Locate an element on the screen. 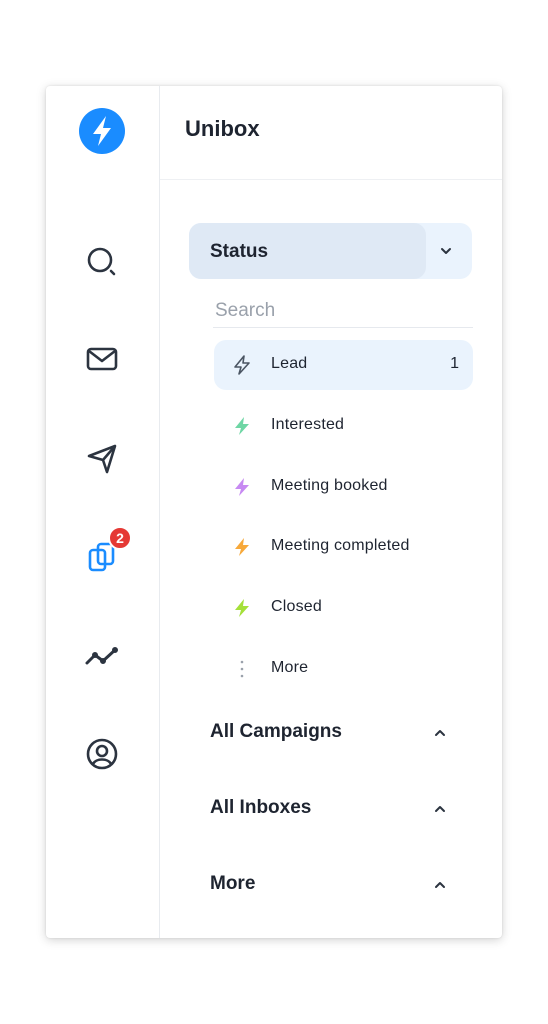 The width and height of the screenshot is (548, 1024). status-item-label: Meeting booked is located at coordinates (329, 485).